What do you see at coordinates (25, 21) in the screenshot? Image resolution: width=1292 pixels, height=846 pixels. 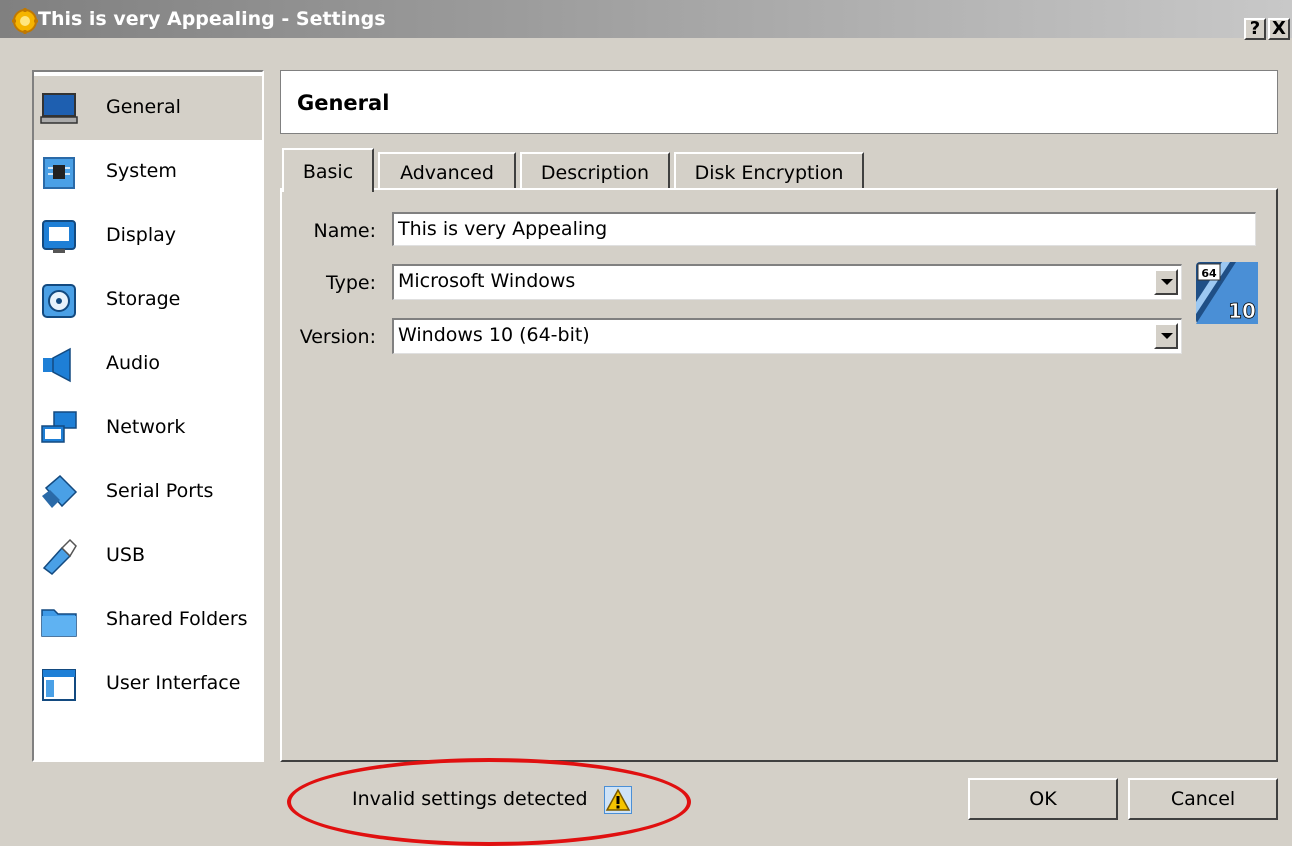 I see `gear-app-icon` at bounding box center [25, 21].